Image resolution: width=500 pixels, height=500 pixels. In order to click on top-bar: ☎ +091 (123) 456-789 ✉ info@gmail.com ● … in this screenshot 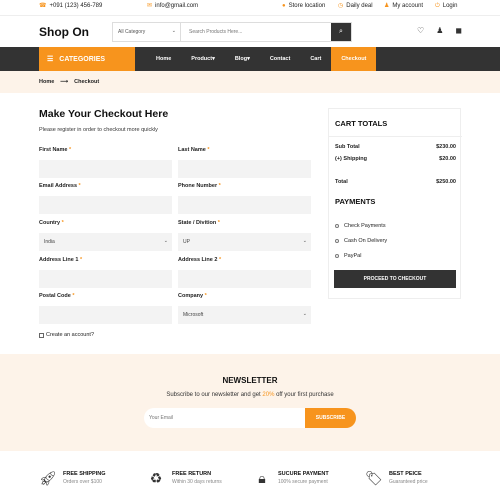, I will do `click(250, 7)`.